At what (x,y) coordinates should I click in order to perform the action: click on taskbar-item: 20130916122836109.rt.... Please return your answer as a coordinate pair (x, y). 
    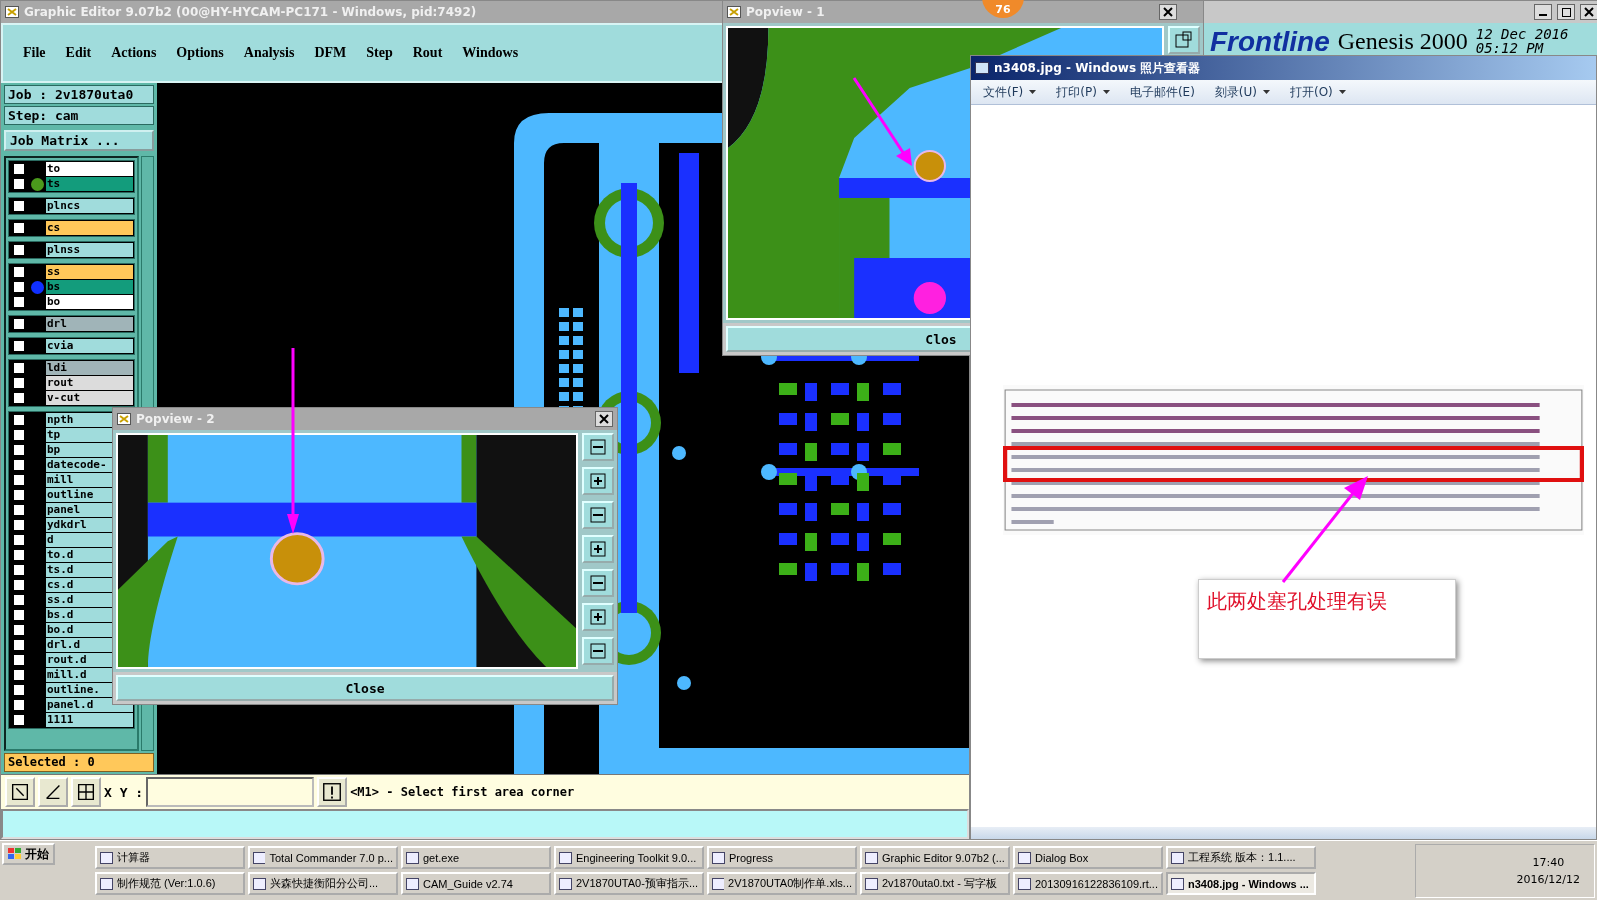
    Looking at the image, I should click on (1088, 883).